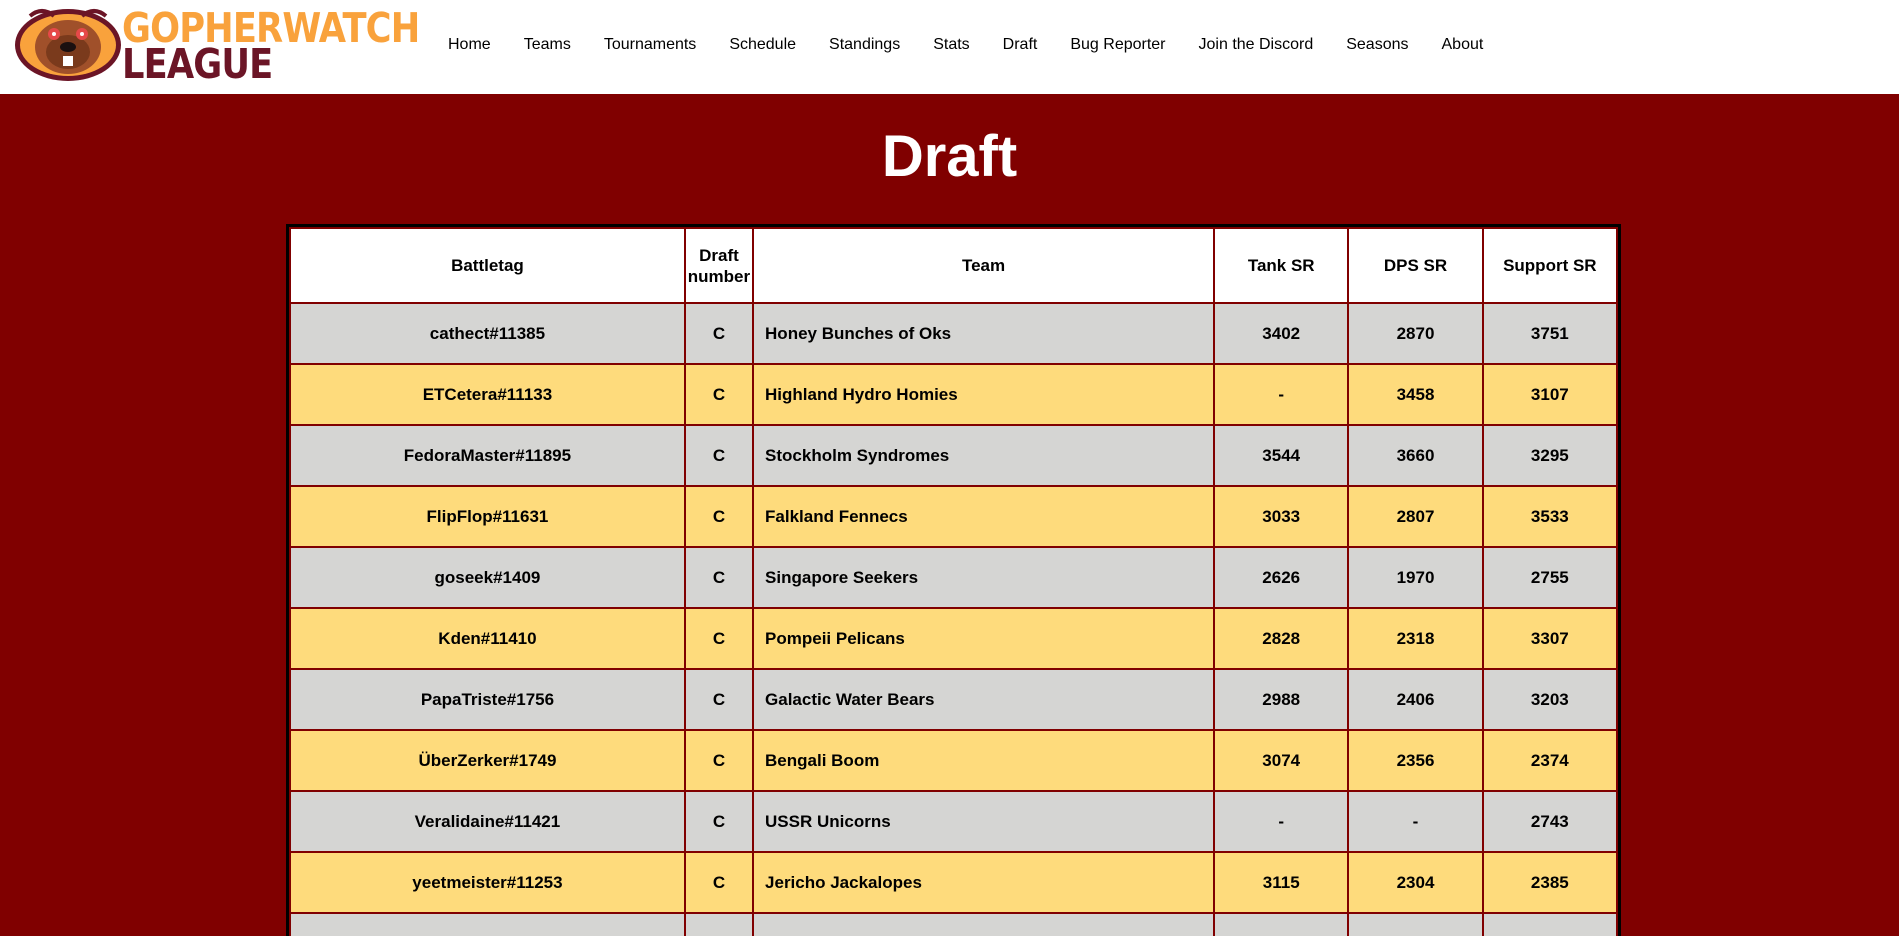 The width and height of the screenshot is (1899, 936). I want to click on battletag-cell: Kden#11410, so click(487, 638).